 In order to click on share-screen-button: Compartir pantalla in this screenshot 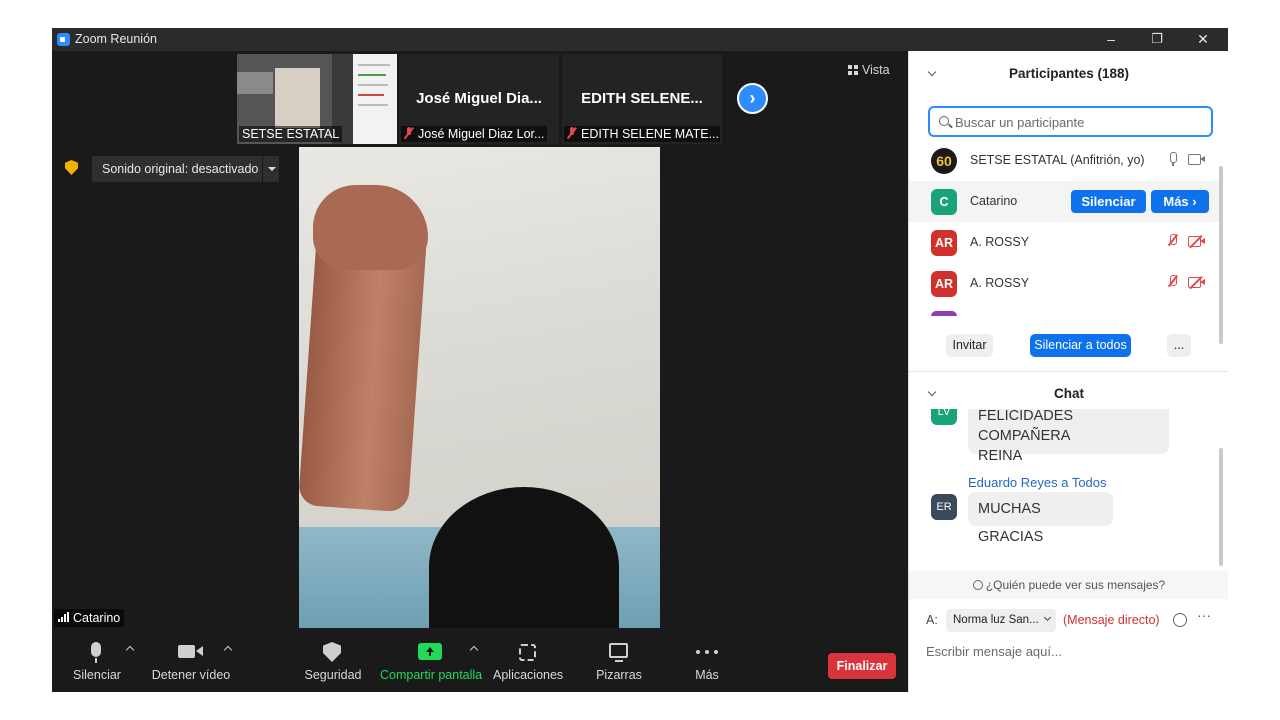, I will do `click(431, 661)`.